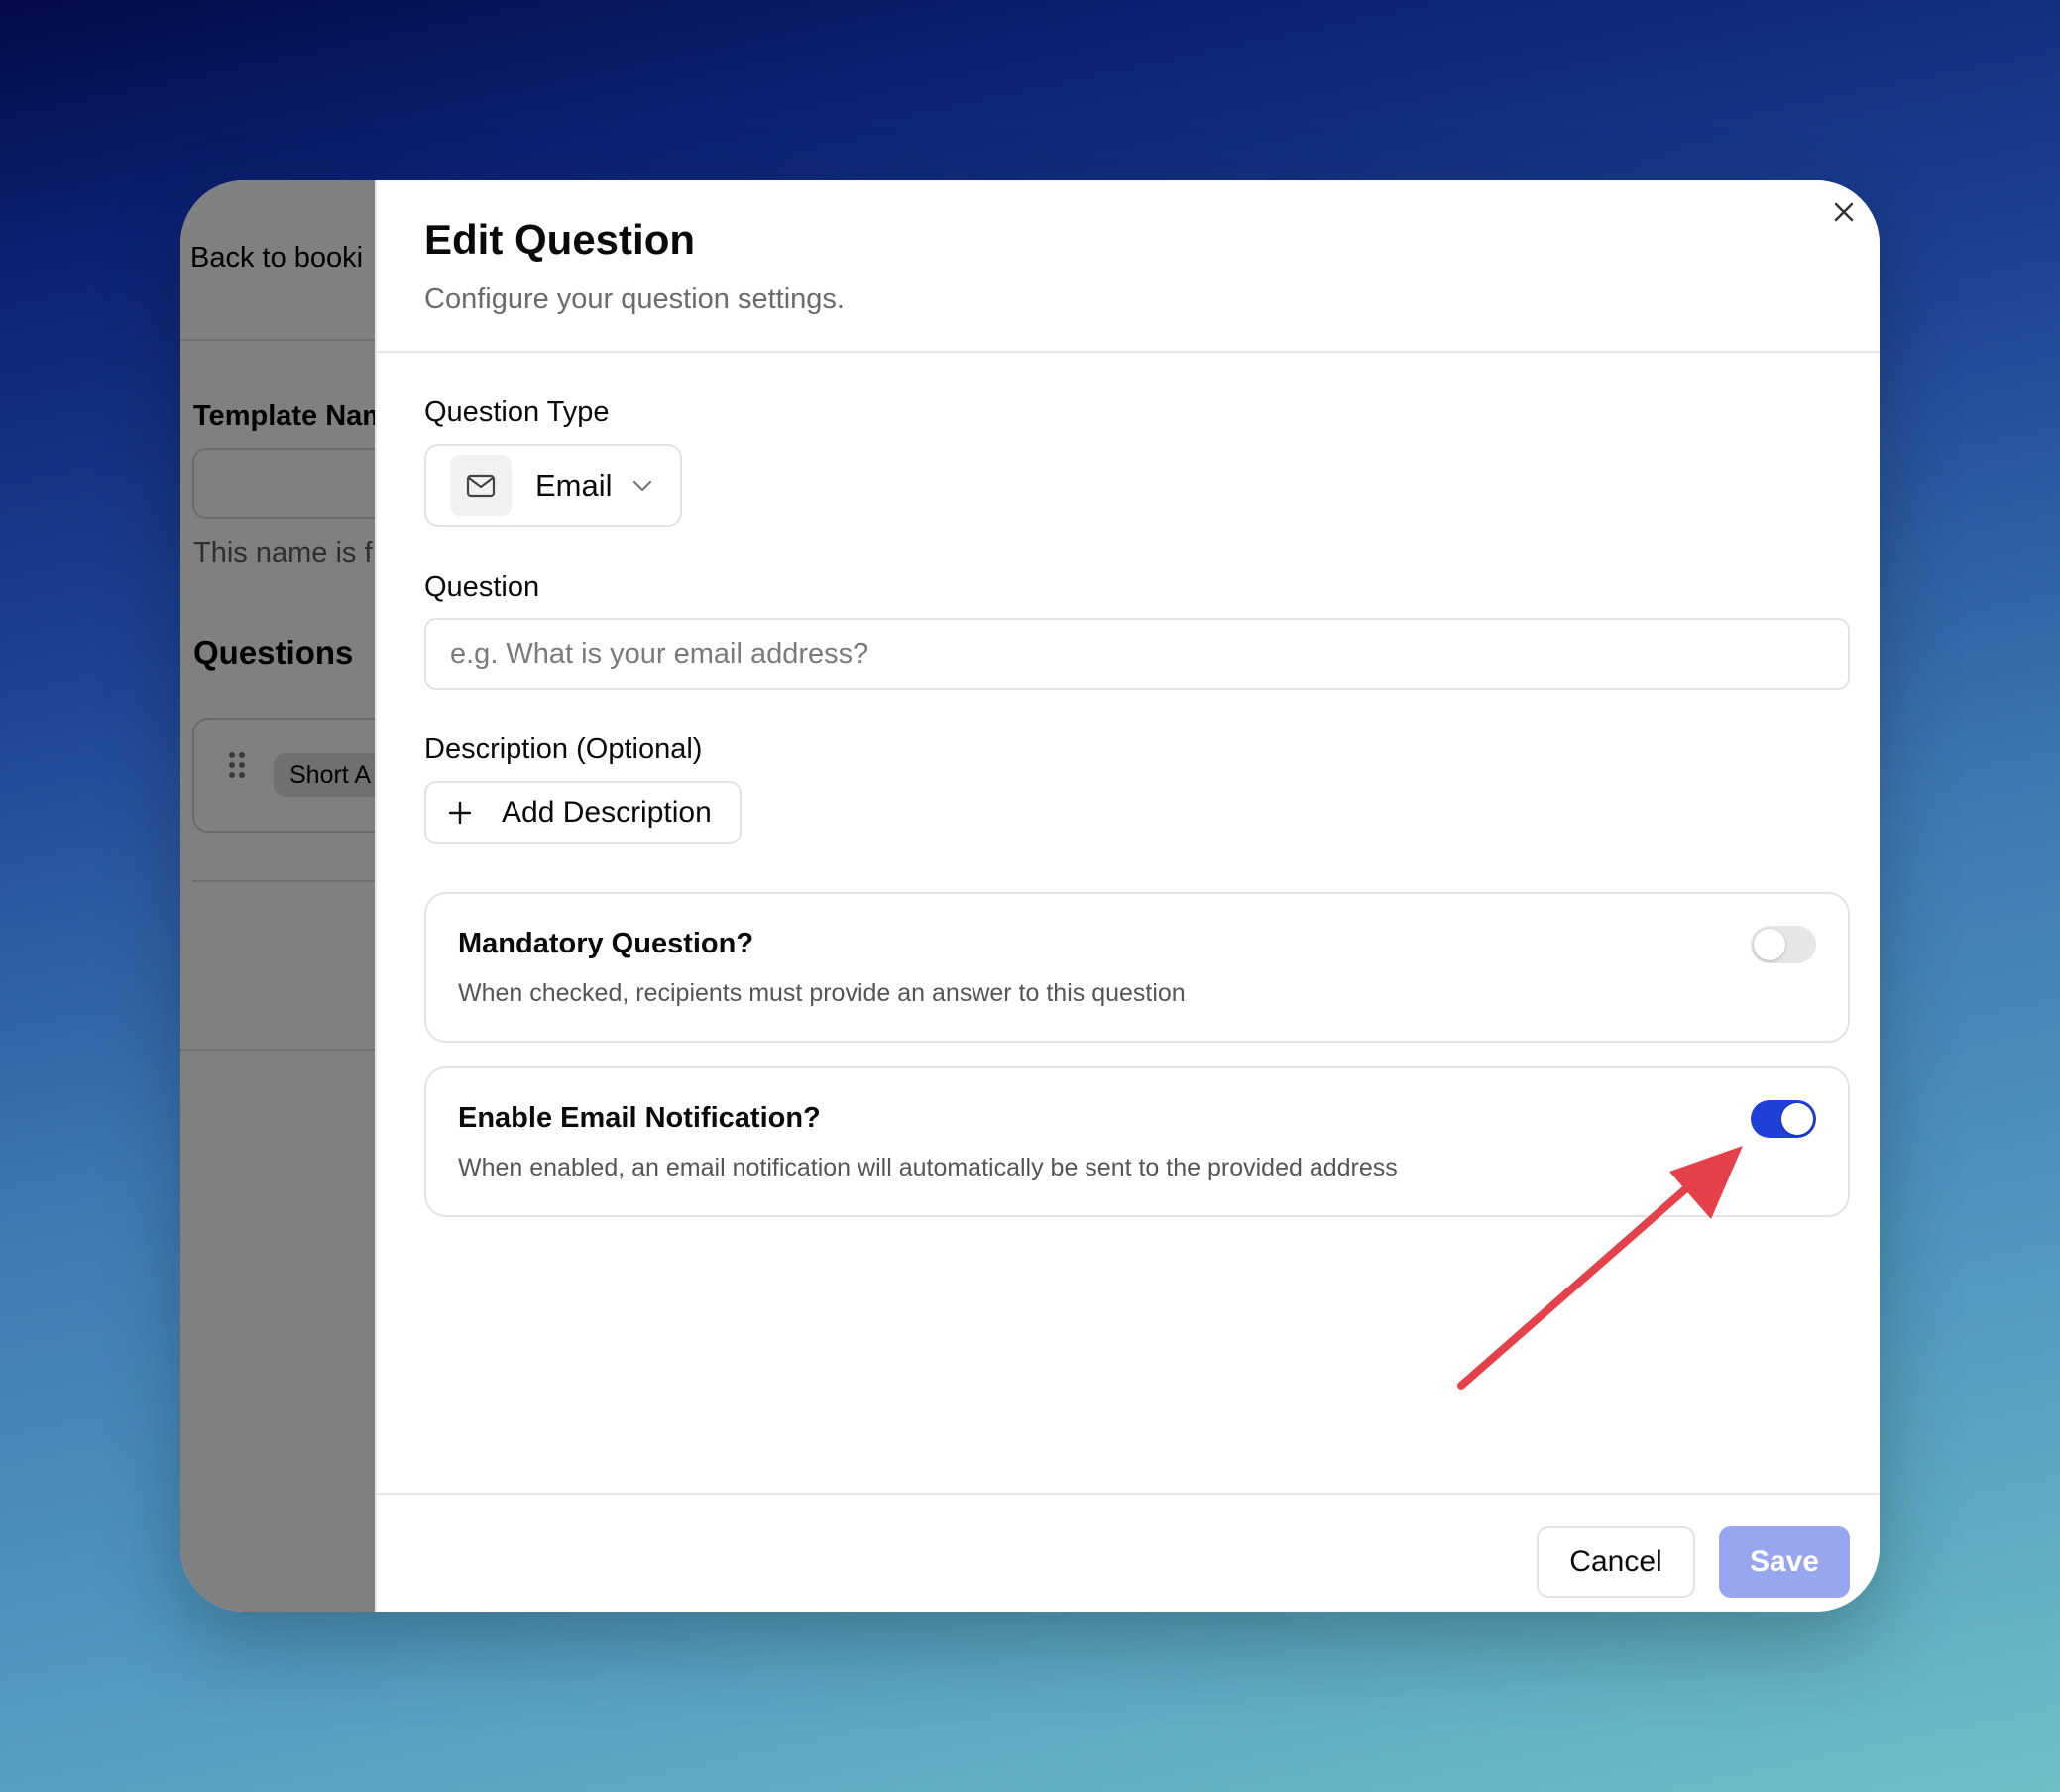 This screenshot has height=1792, width=2060. What do you see at coordinates (276, 258) in the screenshot?
I see `back-to-bookings-link: Back to booki` at bounding box center [276, 258].